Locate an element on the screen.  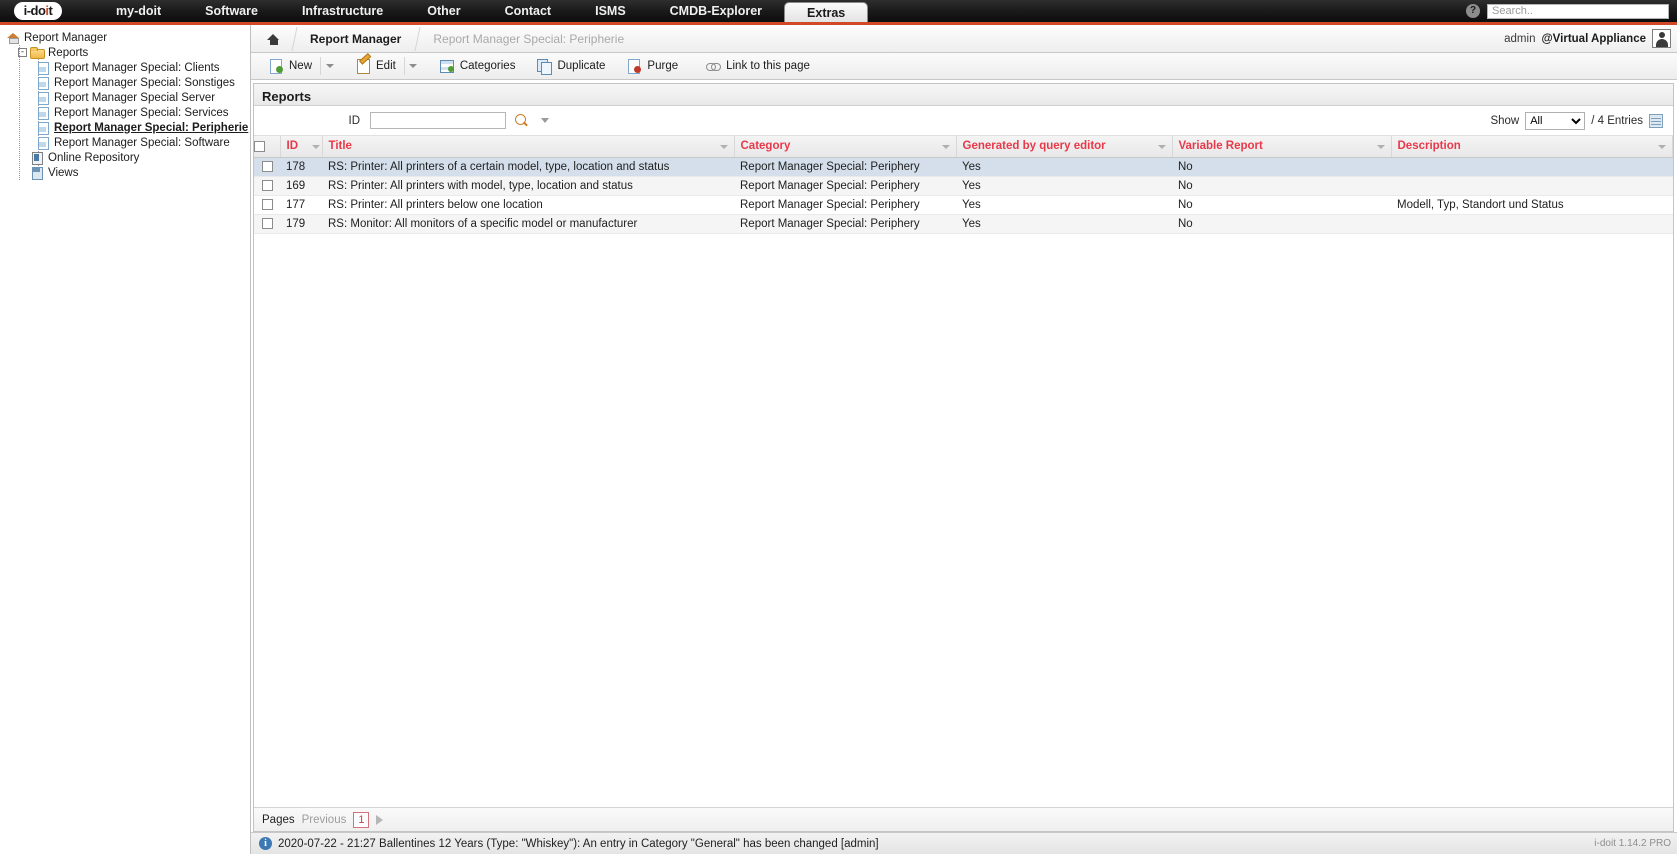
tree-node-rms-software: Report Manager Special: Software is located at coordinates (128, 142).